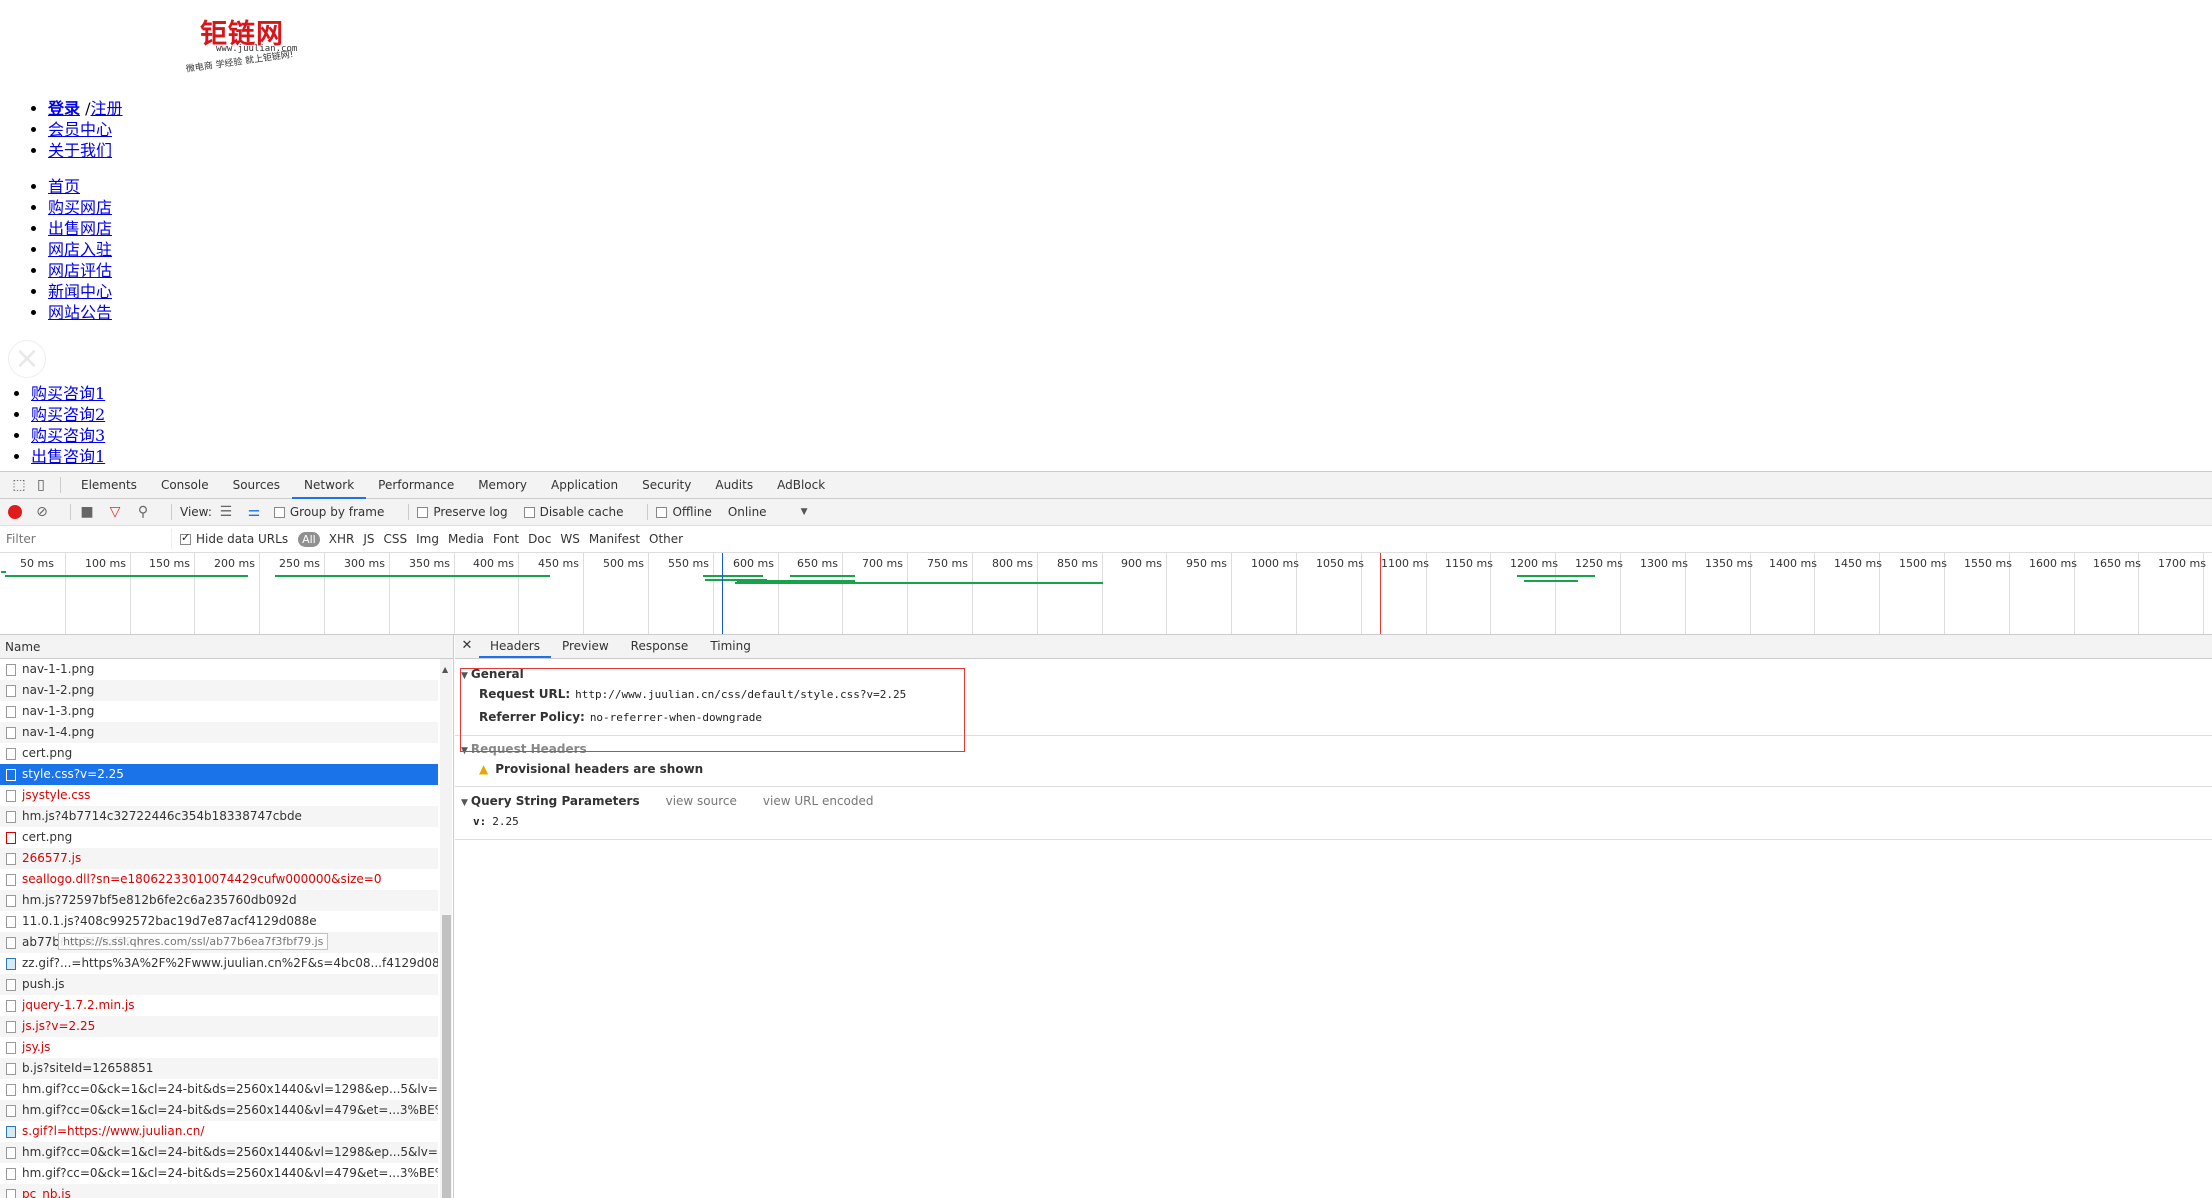  I want to click on detail-tab-response: Response, so click(660, 646).